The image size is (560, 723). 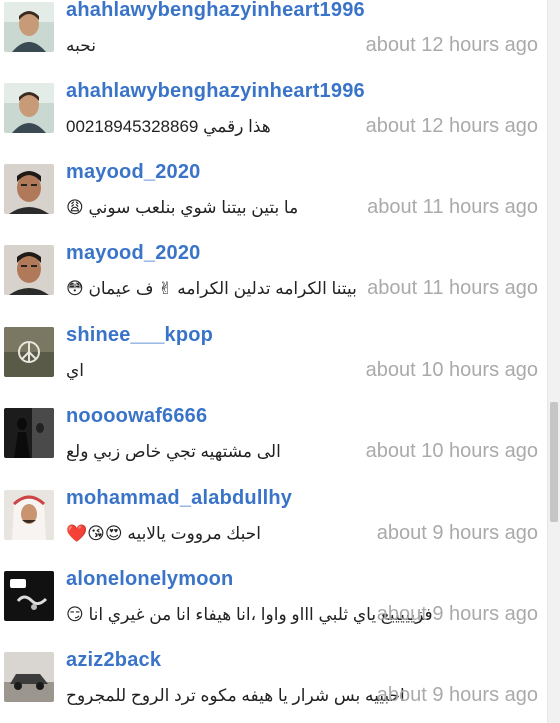 What do you see at coordinates (81, 45) in the screenshot?
I see `comment-text: نحبه` at bounding box center [81, 45].